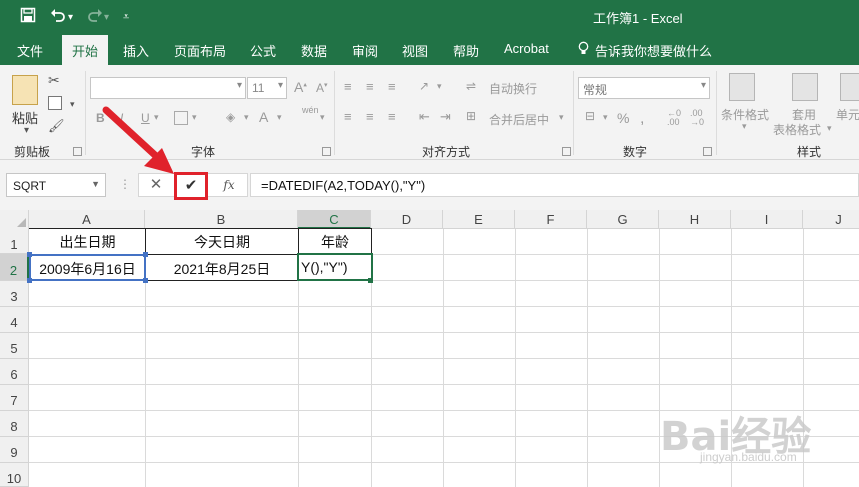 The image size is (859, 487). Describe the element at coordinates (424, 117) in the screenshot. I see `decrease-indent-icon: ⇤` at that location.